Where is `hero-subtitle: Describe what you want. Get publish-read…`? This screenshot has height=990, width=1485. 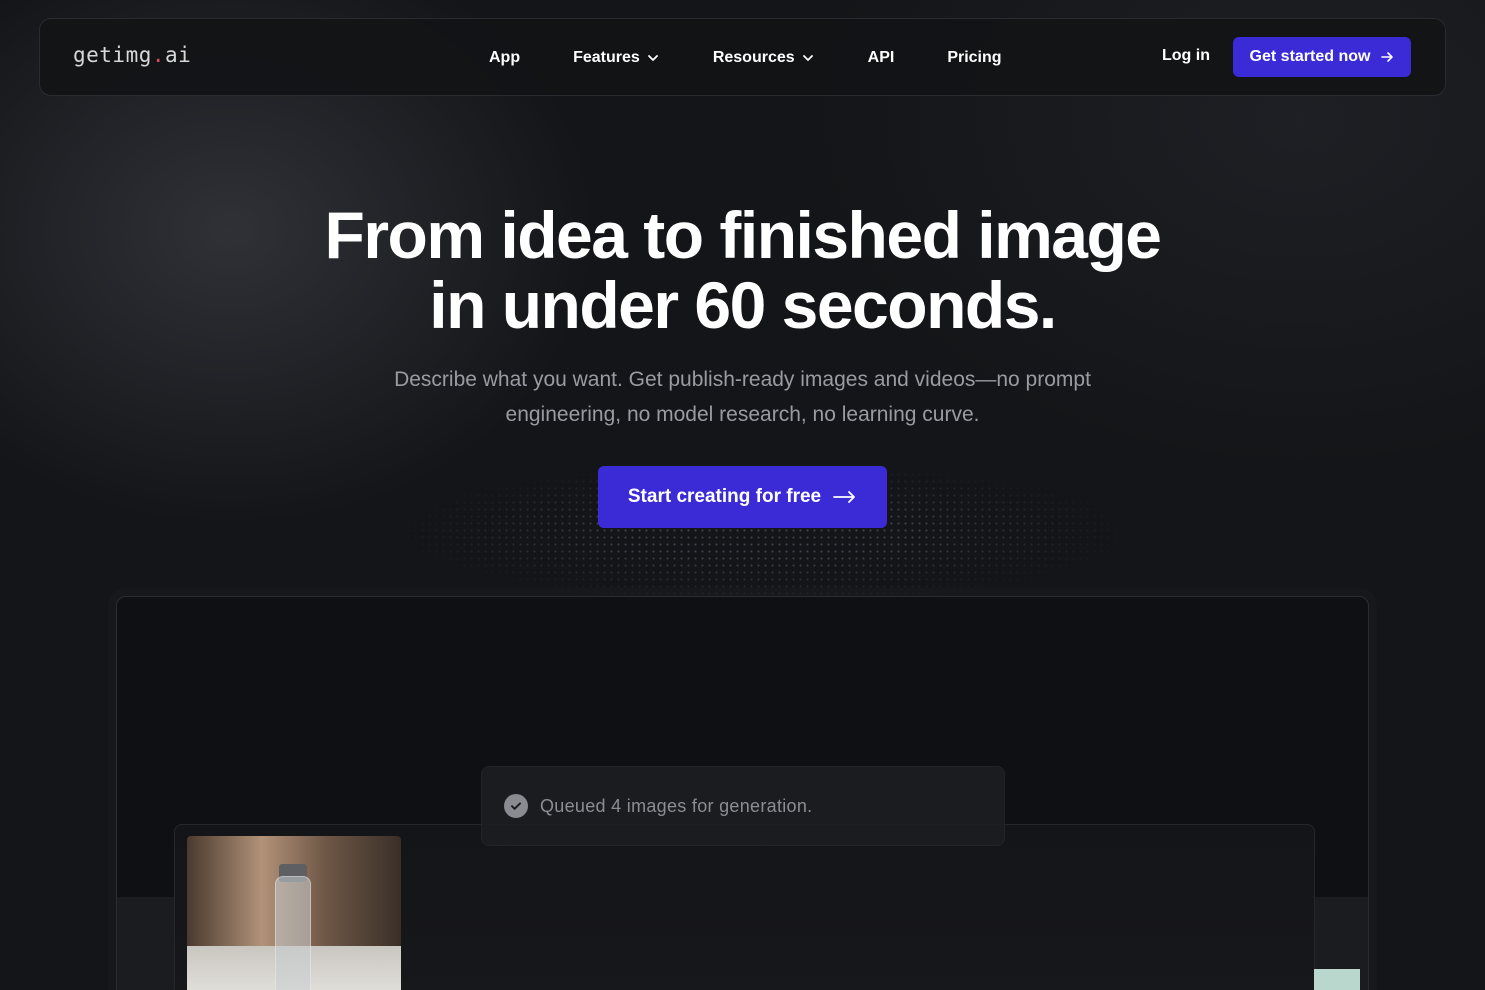
hero-subtitle: Describe what you want. Get publish-read… is located at coordinates (742, 397).